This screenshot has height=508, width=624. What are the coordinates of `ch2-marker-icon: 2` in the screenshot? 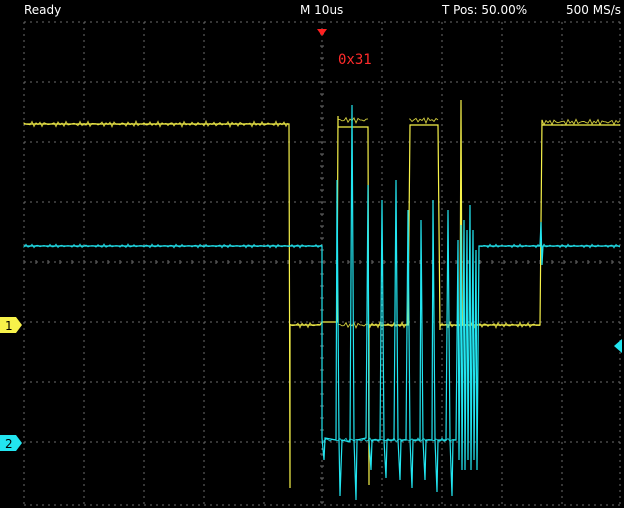 It's located at (11, 443).